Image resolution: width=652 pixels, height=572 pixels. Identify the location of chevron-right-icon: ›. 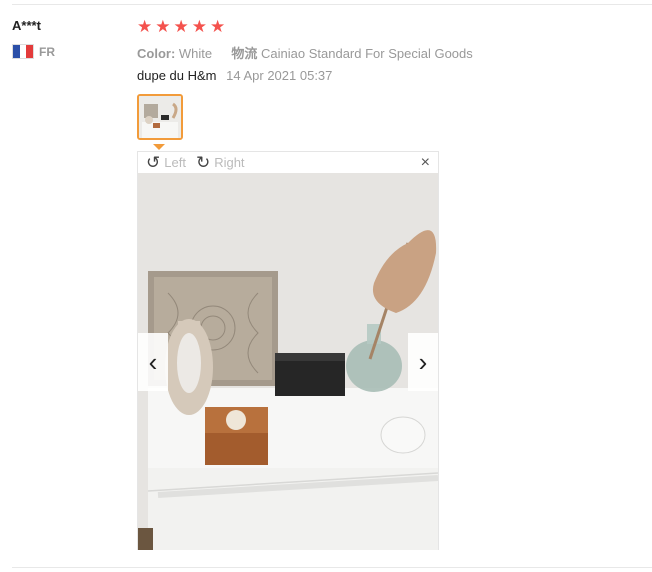
(423, 361).